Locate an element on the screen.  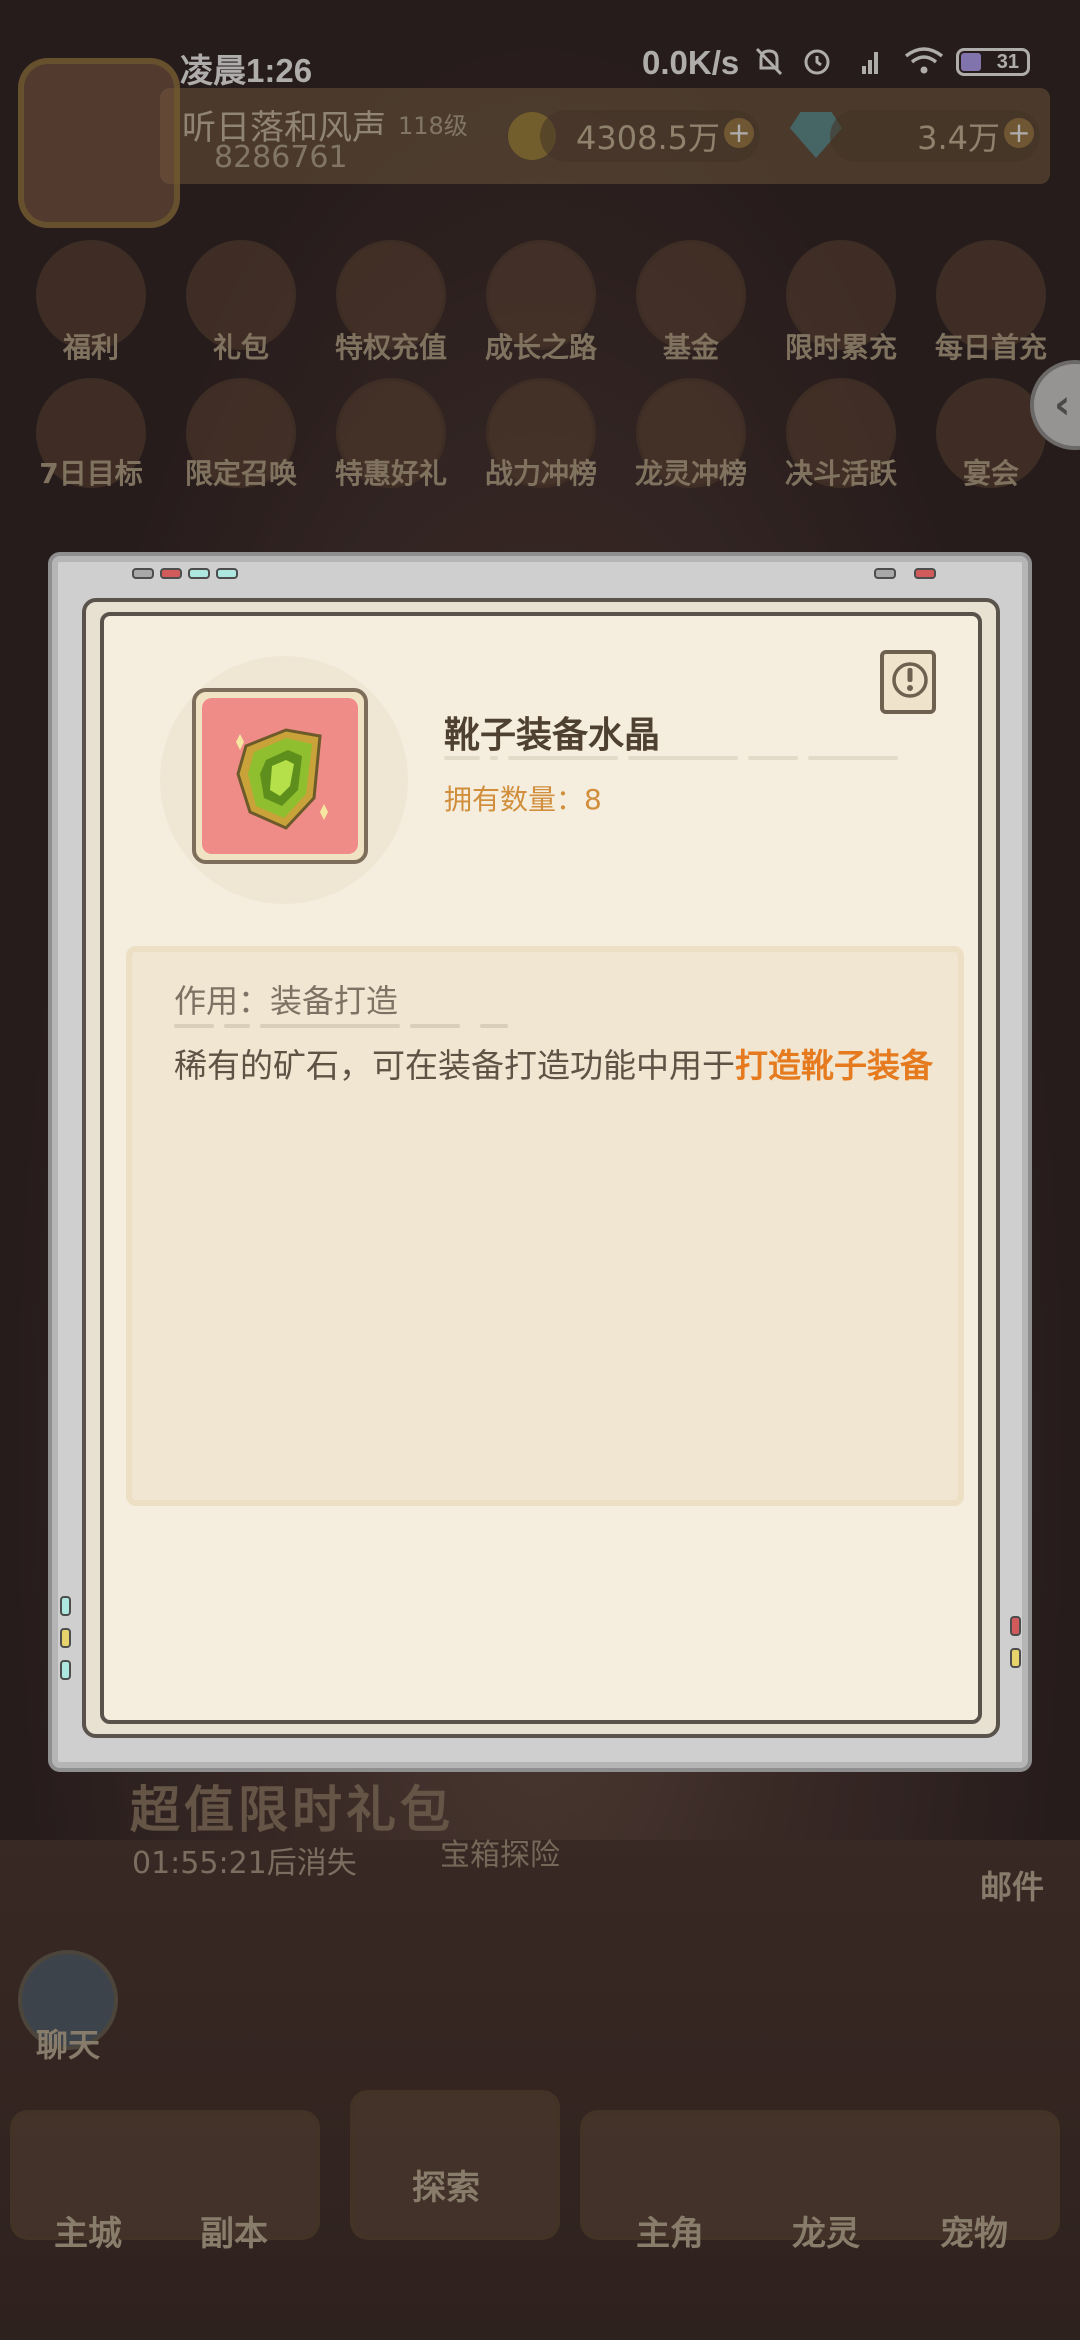
green-crystal-icon is located at coordinates (282, 779).